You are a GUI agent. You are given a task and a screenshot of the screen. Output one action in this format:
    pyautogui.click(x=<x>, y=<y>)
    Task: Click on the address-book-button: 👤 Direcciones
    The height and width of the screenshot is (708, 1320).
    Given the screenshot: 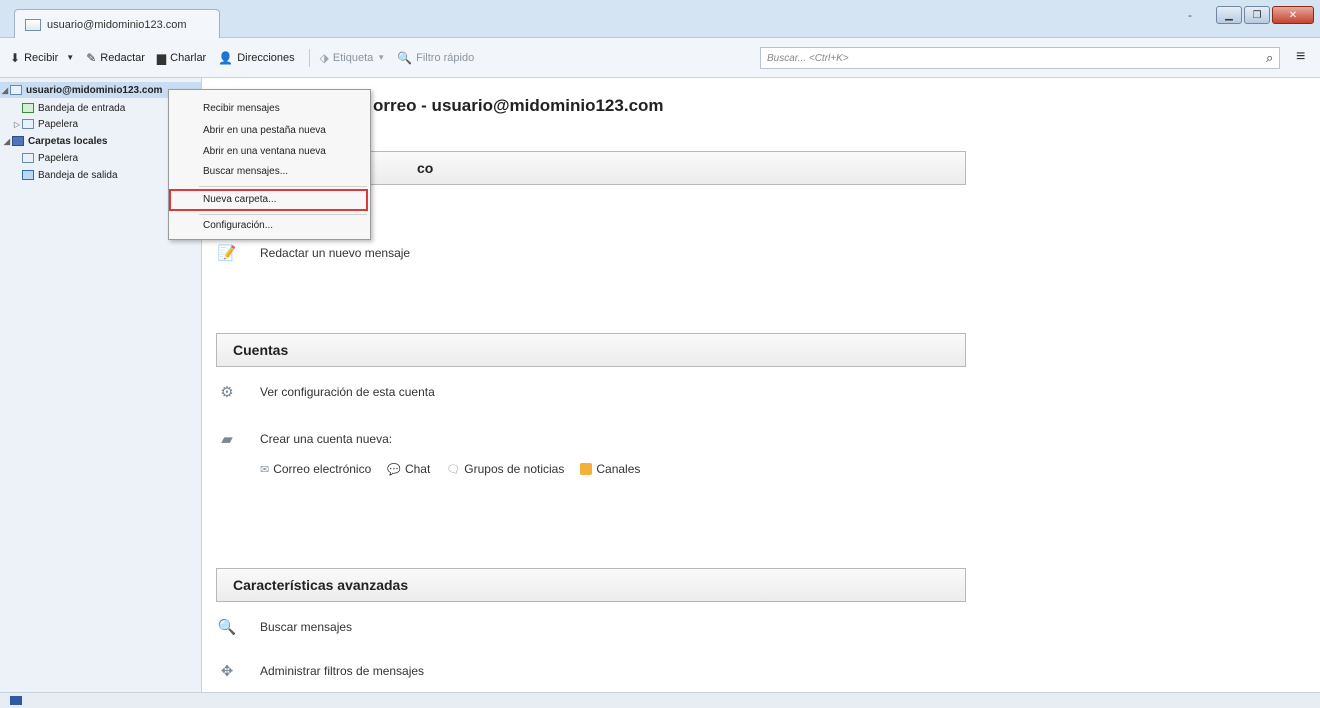 What is the action you would take?
    pyautogui.click(x=256, y=58)
    